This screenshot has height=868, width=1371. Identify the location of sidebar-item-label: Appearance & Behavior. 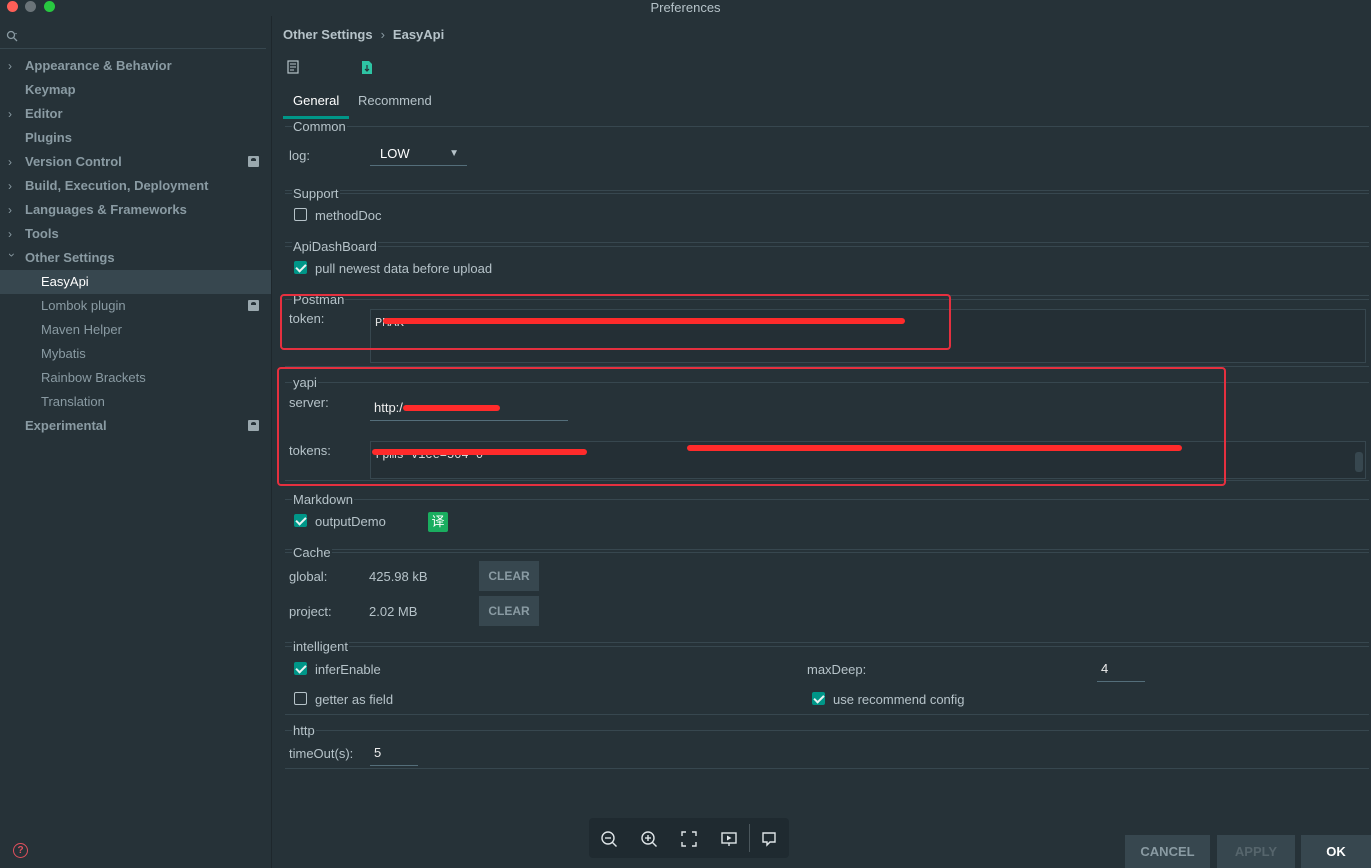
(98, 65).